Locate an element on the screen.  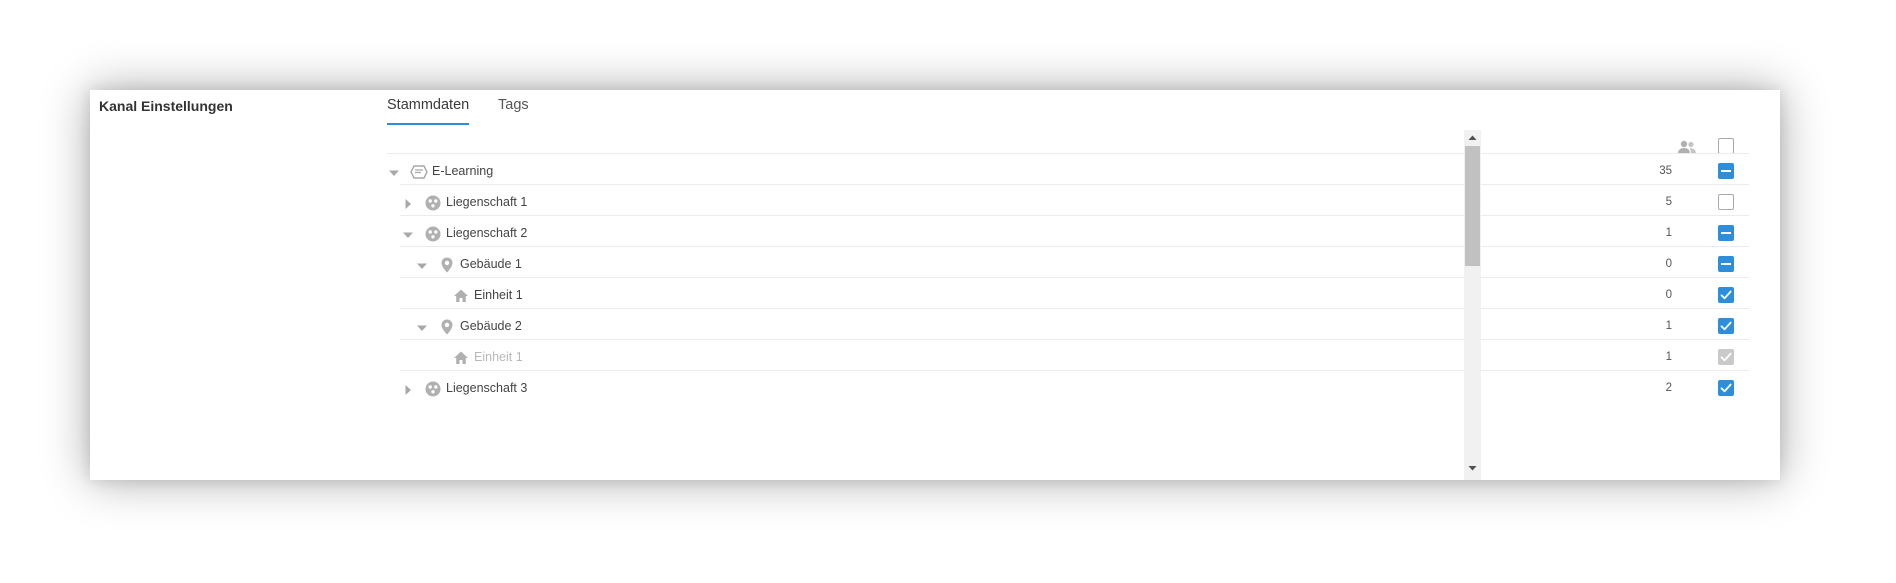
scroll-up-button is located at coordinates (1472, 138).